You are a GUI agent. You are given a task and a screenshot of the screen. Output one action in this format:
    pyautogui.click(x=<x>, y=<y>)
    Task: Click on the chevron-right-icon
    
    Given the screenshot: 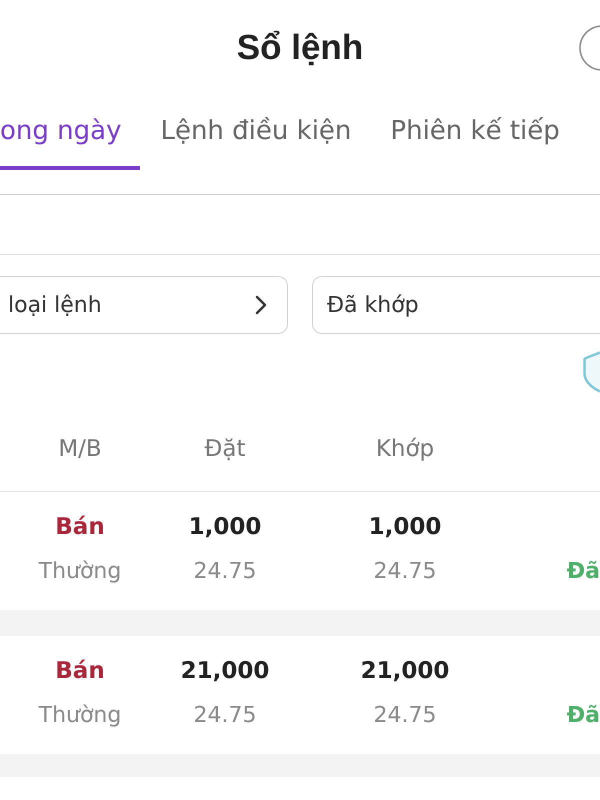 What is the action you would take?
    pyautogui.click(x=261, y=305)
    